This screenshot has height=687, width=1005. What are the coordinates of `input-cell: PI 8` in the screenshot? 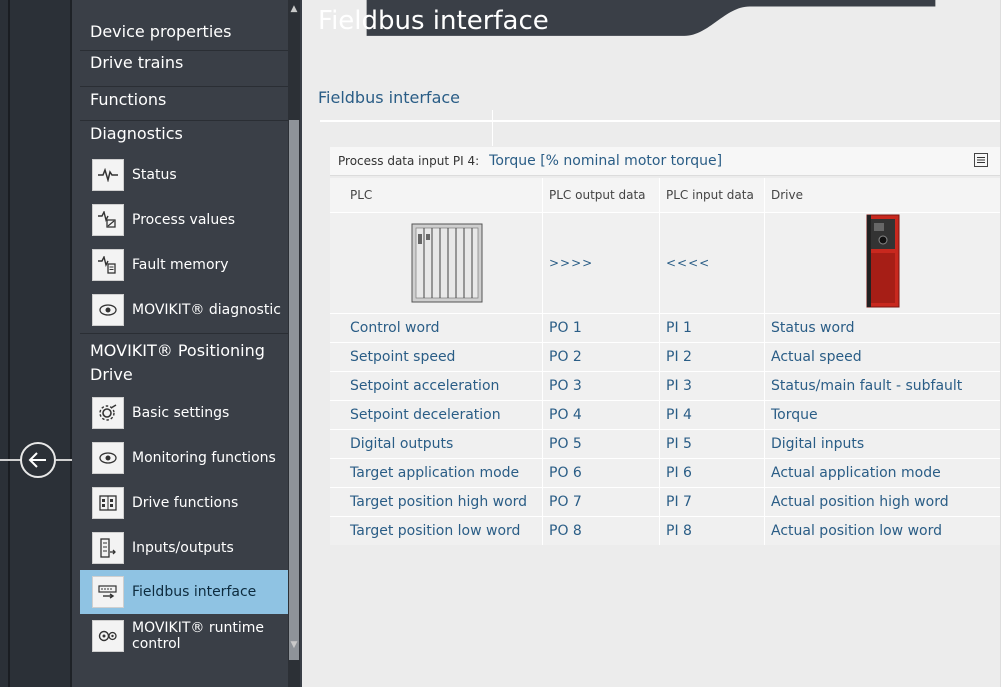 It's located at (712, 530).